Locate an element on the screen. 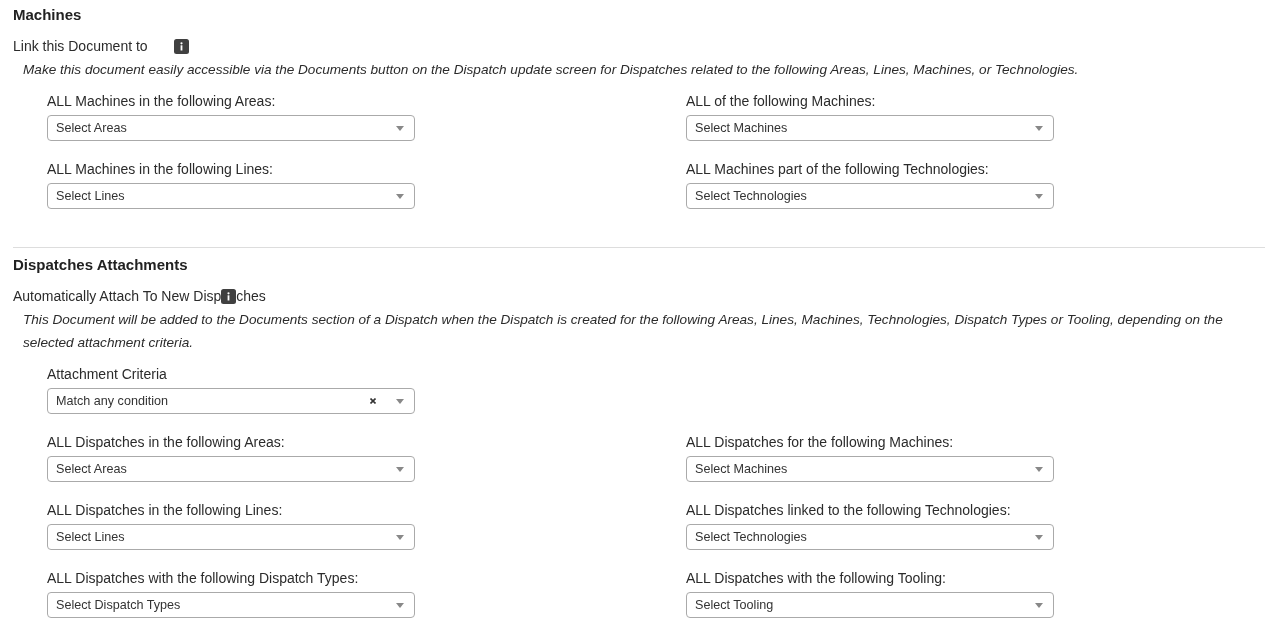  field-label: ALL Machines part of the following Technologies: is located at coordinates (838, 169).